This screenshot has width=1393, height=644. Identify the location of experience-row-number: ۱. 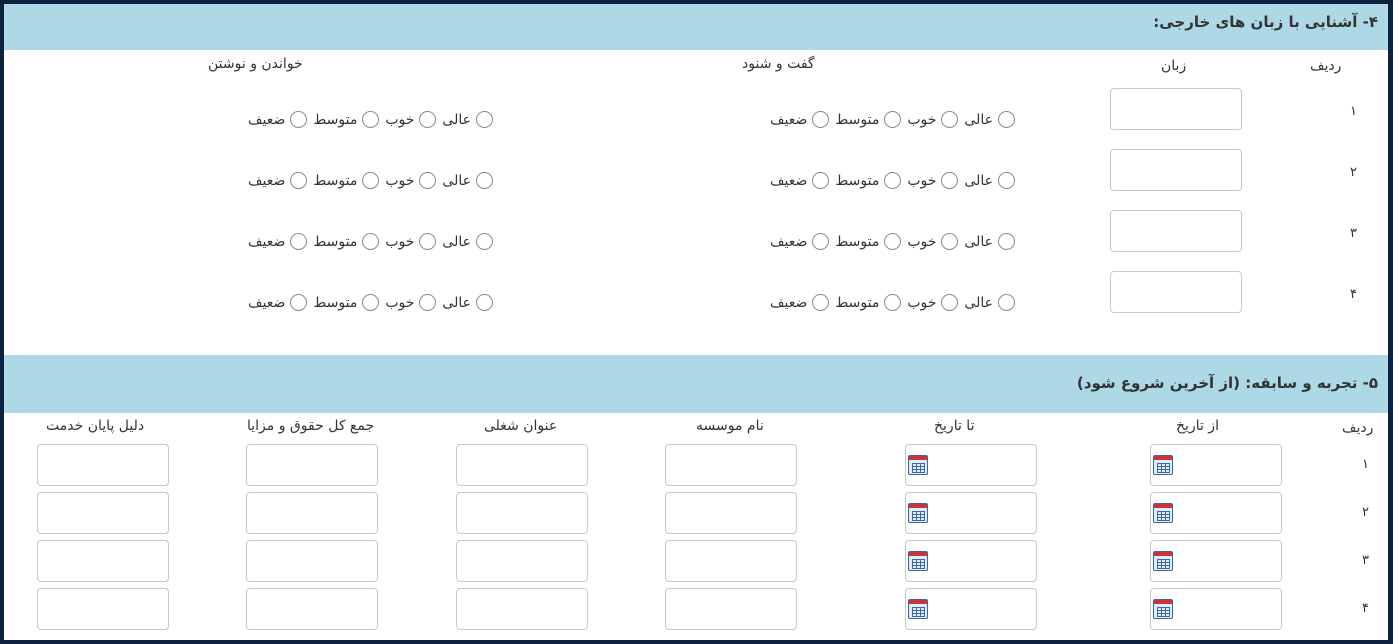
(1365, 464).